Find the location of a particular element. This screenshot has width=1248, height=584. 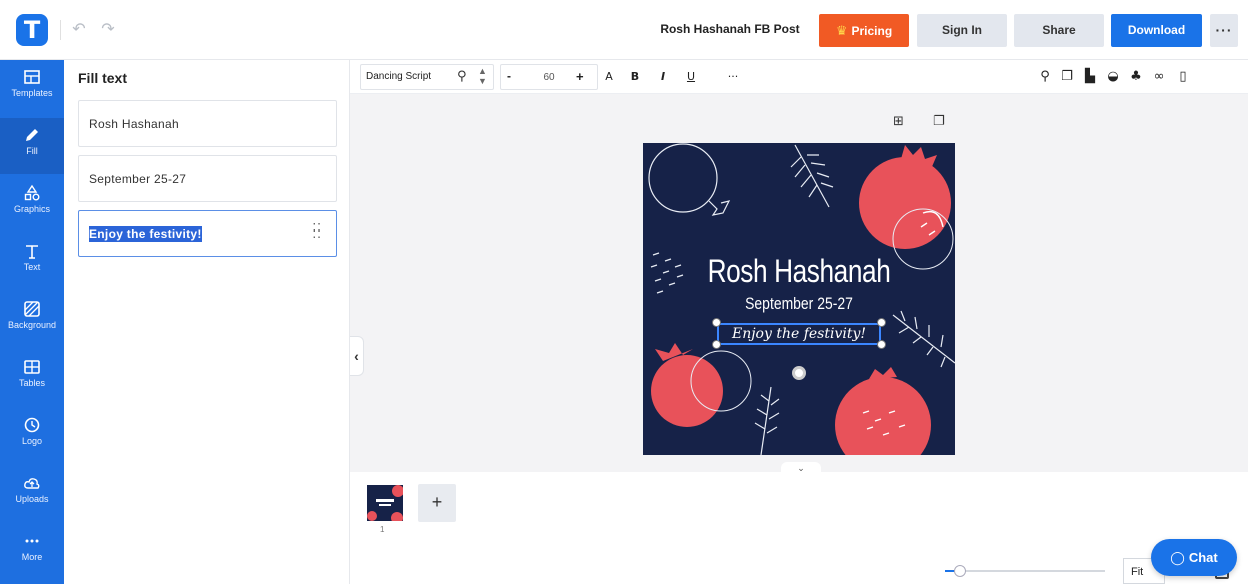

design-tagline: Enjoy the festivity! is located at coordinates (799, 334).